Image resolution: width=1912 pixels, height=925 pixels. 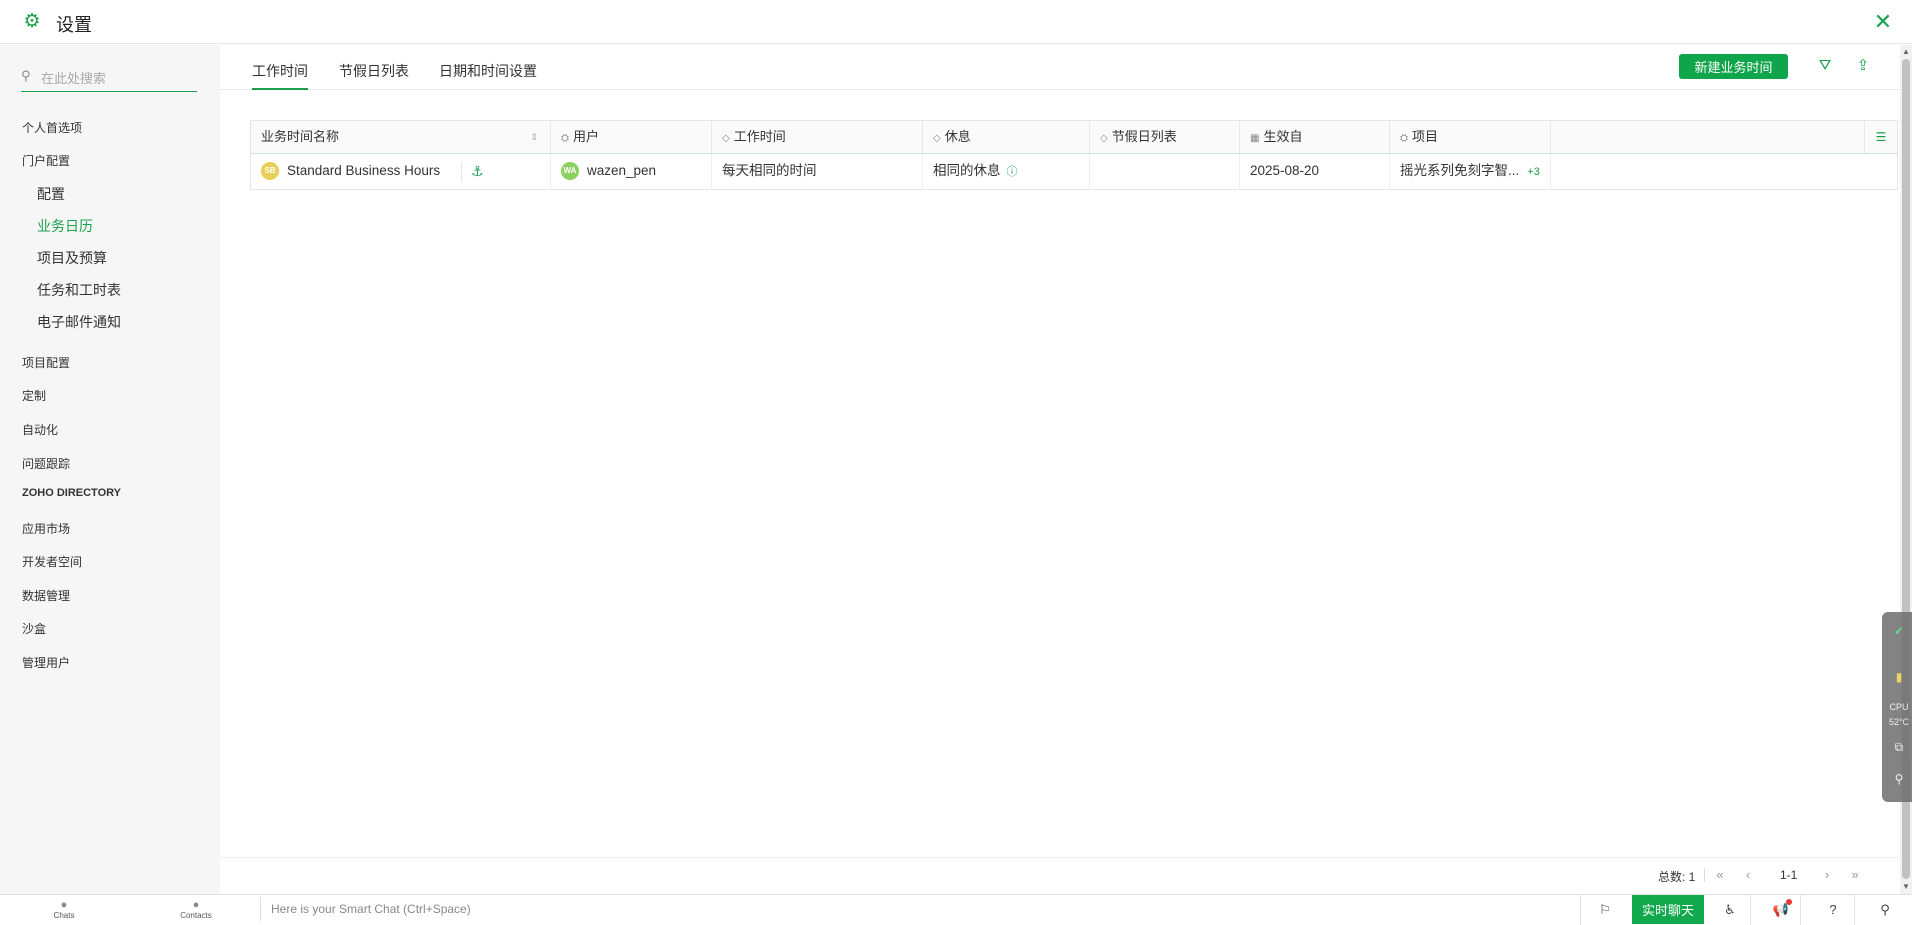 I want to click on scroll-up-arrow: ▲, so click(x=1906, y=52).